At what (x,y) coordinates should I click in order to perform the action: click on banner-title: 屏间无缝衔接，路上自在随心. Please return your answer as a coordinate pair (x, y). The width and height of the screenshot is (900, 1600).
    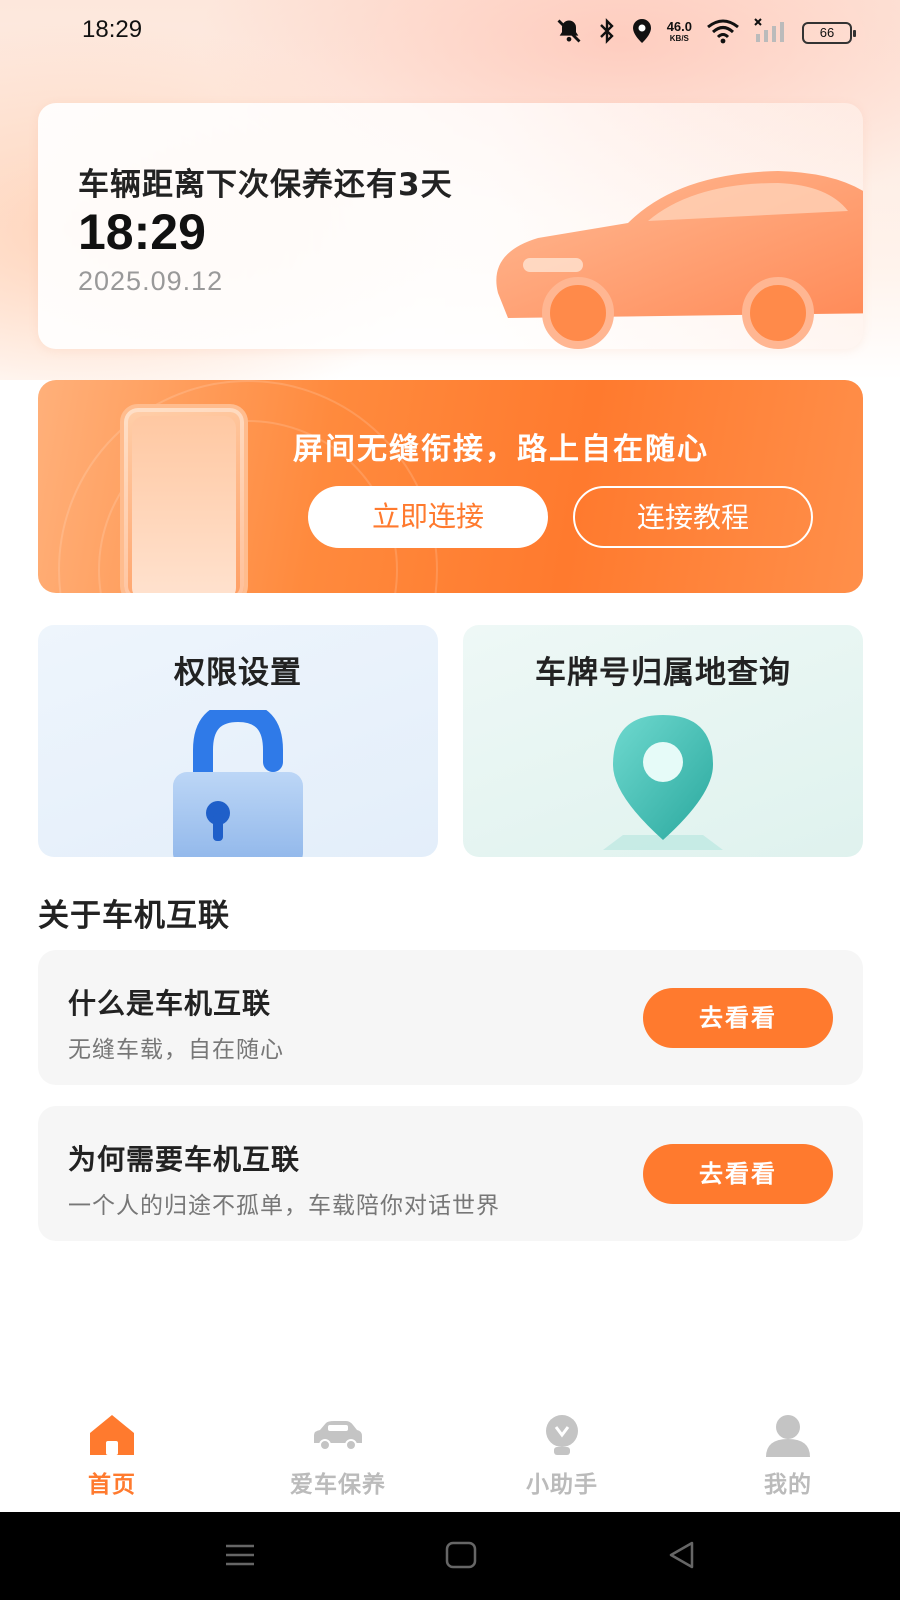
    Looking at the image, I should click on (501, 449).